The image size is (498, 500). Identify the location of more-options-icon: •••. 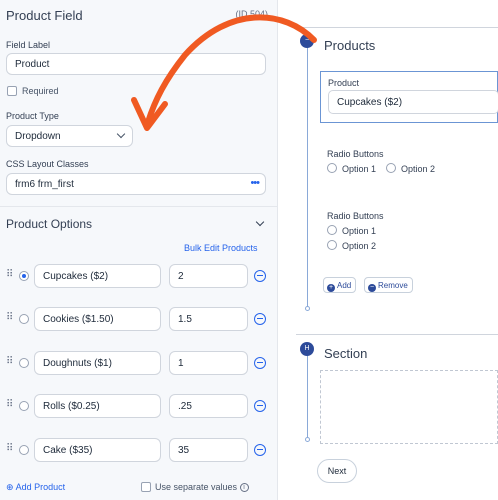
(255, 183).